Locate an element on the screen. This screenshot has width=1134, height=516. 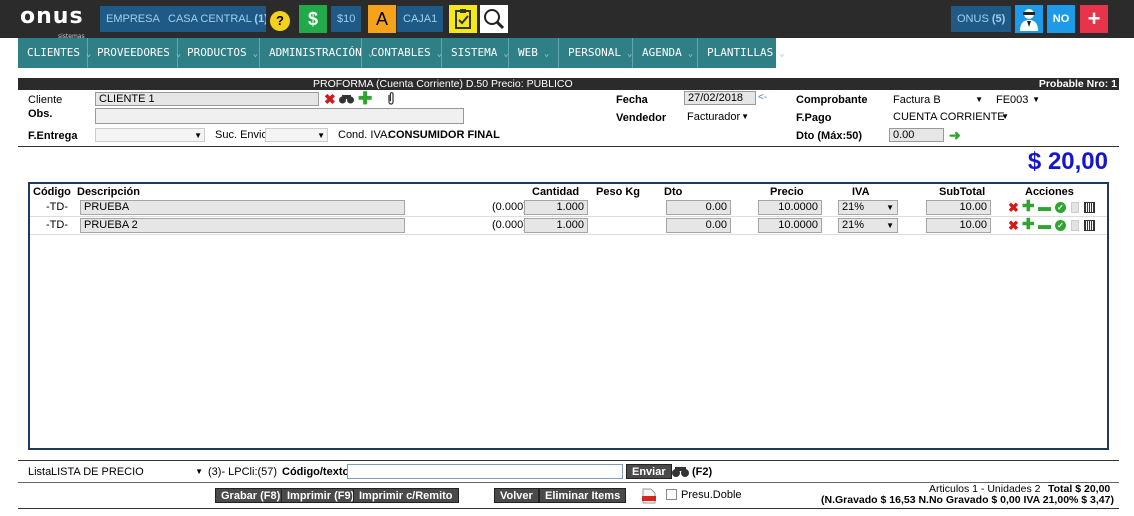
eliminar-items-button: Eliminar Items is located at coordinates (583, 495).